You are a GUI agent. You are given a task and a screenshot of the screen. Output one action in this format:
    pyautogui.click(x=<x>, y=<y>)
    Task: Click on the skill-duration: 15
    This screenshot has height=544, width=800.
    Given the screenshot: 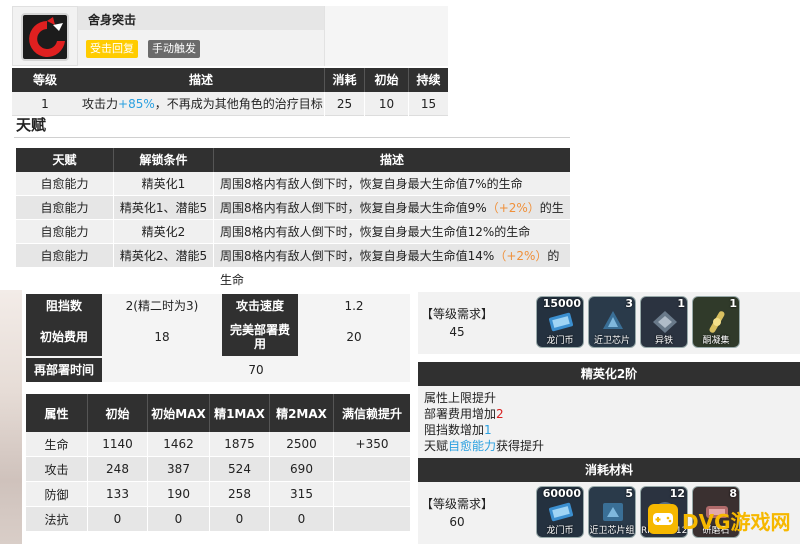 What is the action you would take?
    pyautogui.click(x=428, y=104)
    